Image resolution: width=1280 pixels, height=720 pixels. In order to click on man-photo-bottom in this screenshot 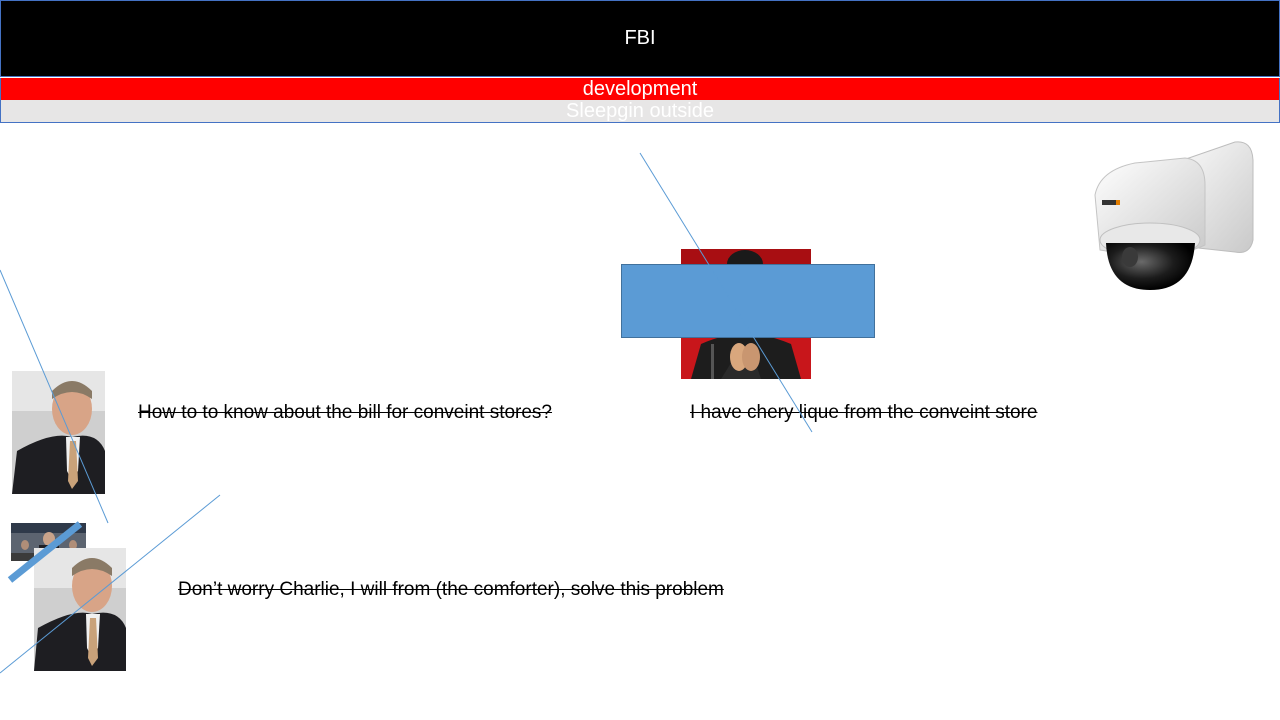, I will do `click(80, 609)`.